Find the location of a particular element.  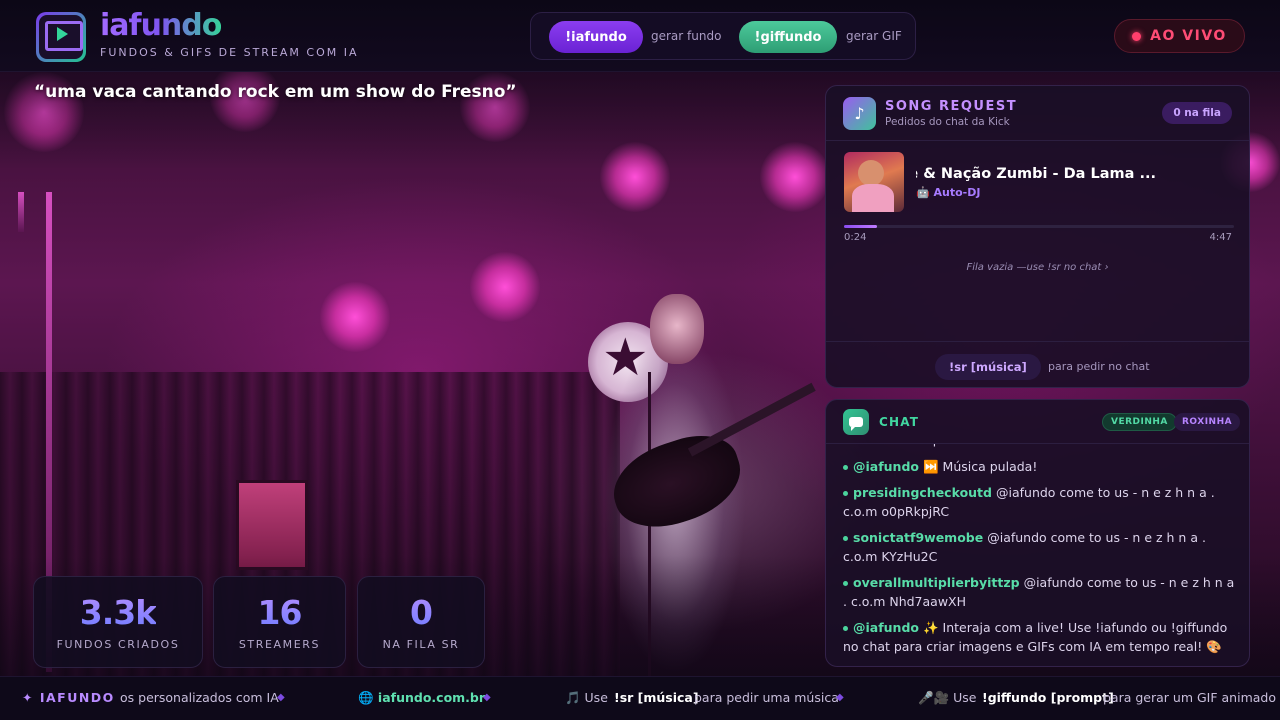

command-pill: !iafundo gerar fundo !giffundo gerar GIF is located at coordinates (723, 36).